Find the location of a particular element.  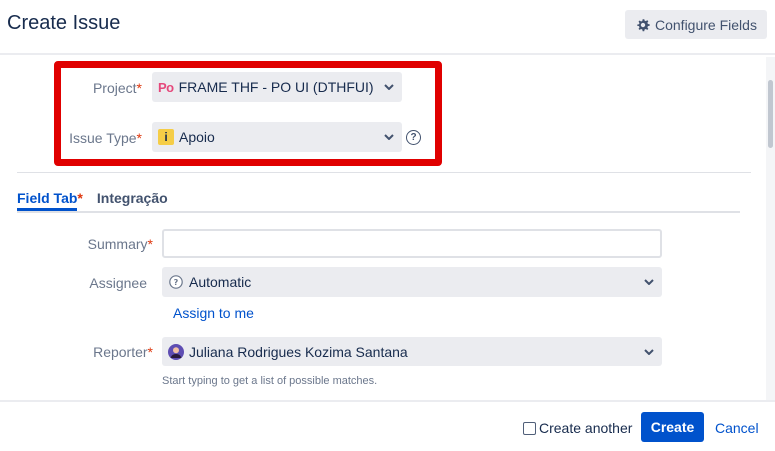

configure-fields-label: Configure Fields is located at coordinates (706, 24).